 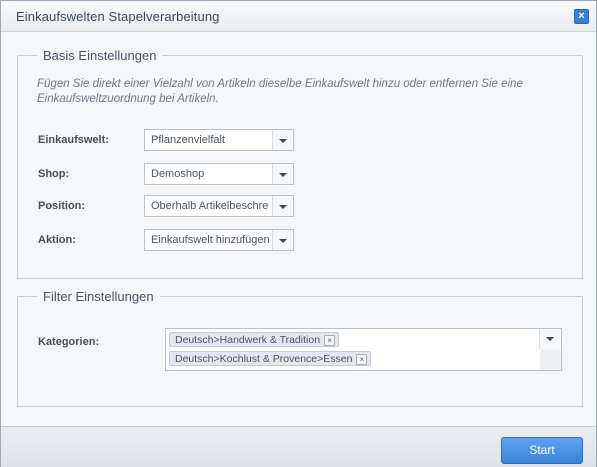 I want to click on category-chip: Deutsch>Handwerk & Tradition ×, so click(x=254, y=339).